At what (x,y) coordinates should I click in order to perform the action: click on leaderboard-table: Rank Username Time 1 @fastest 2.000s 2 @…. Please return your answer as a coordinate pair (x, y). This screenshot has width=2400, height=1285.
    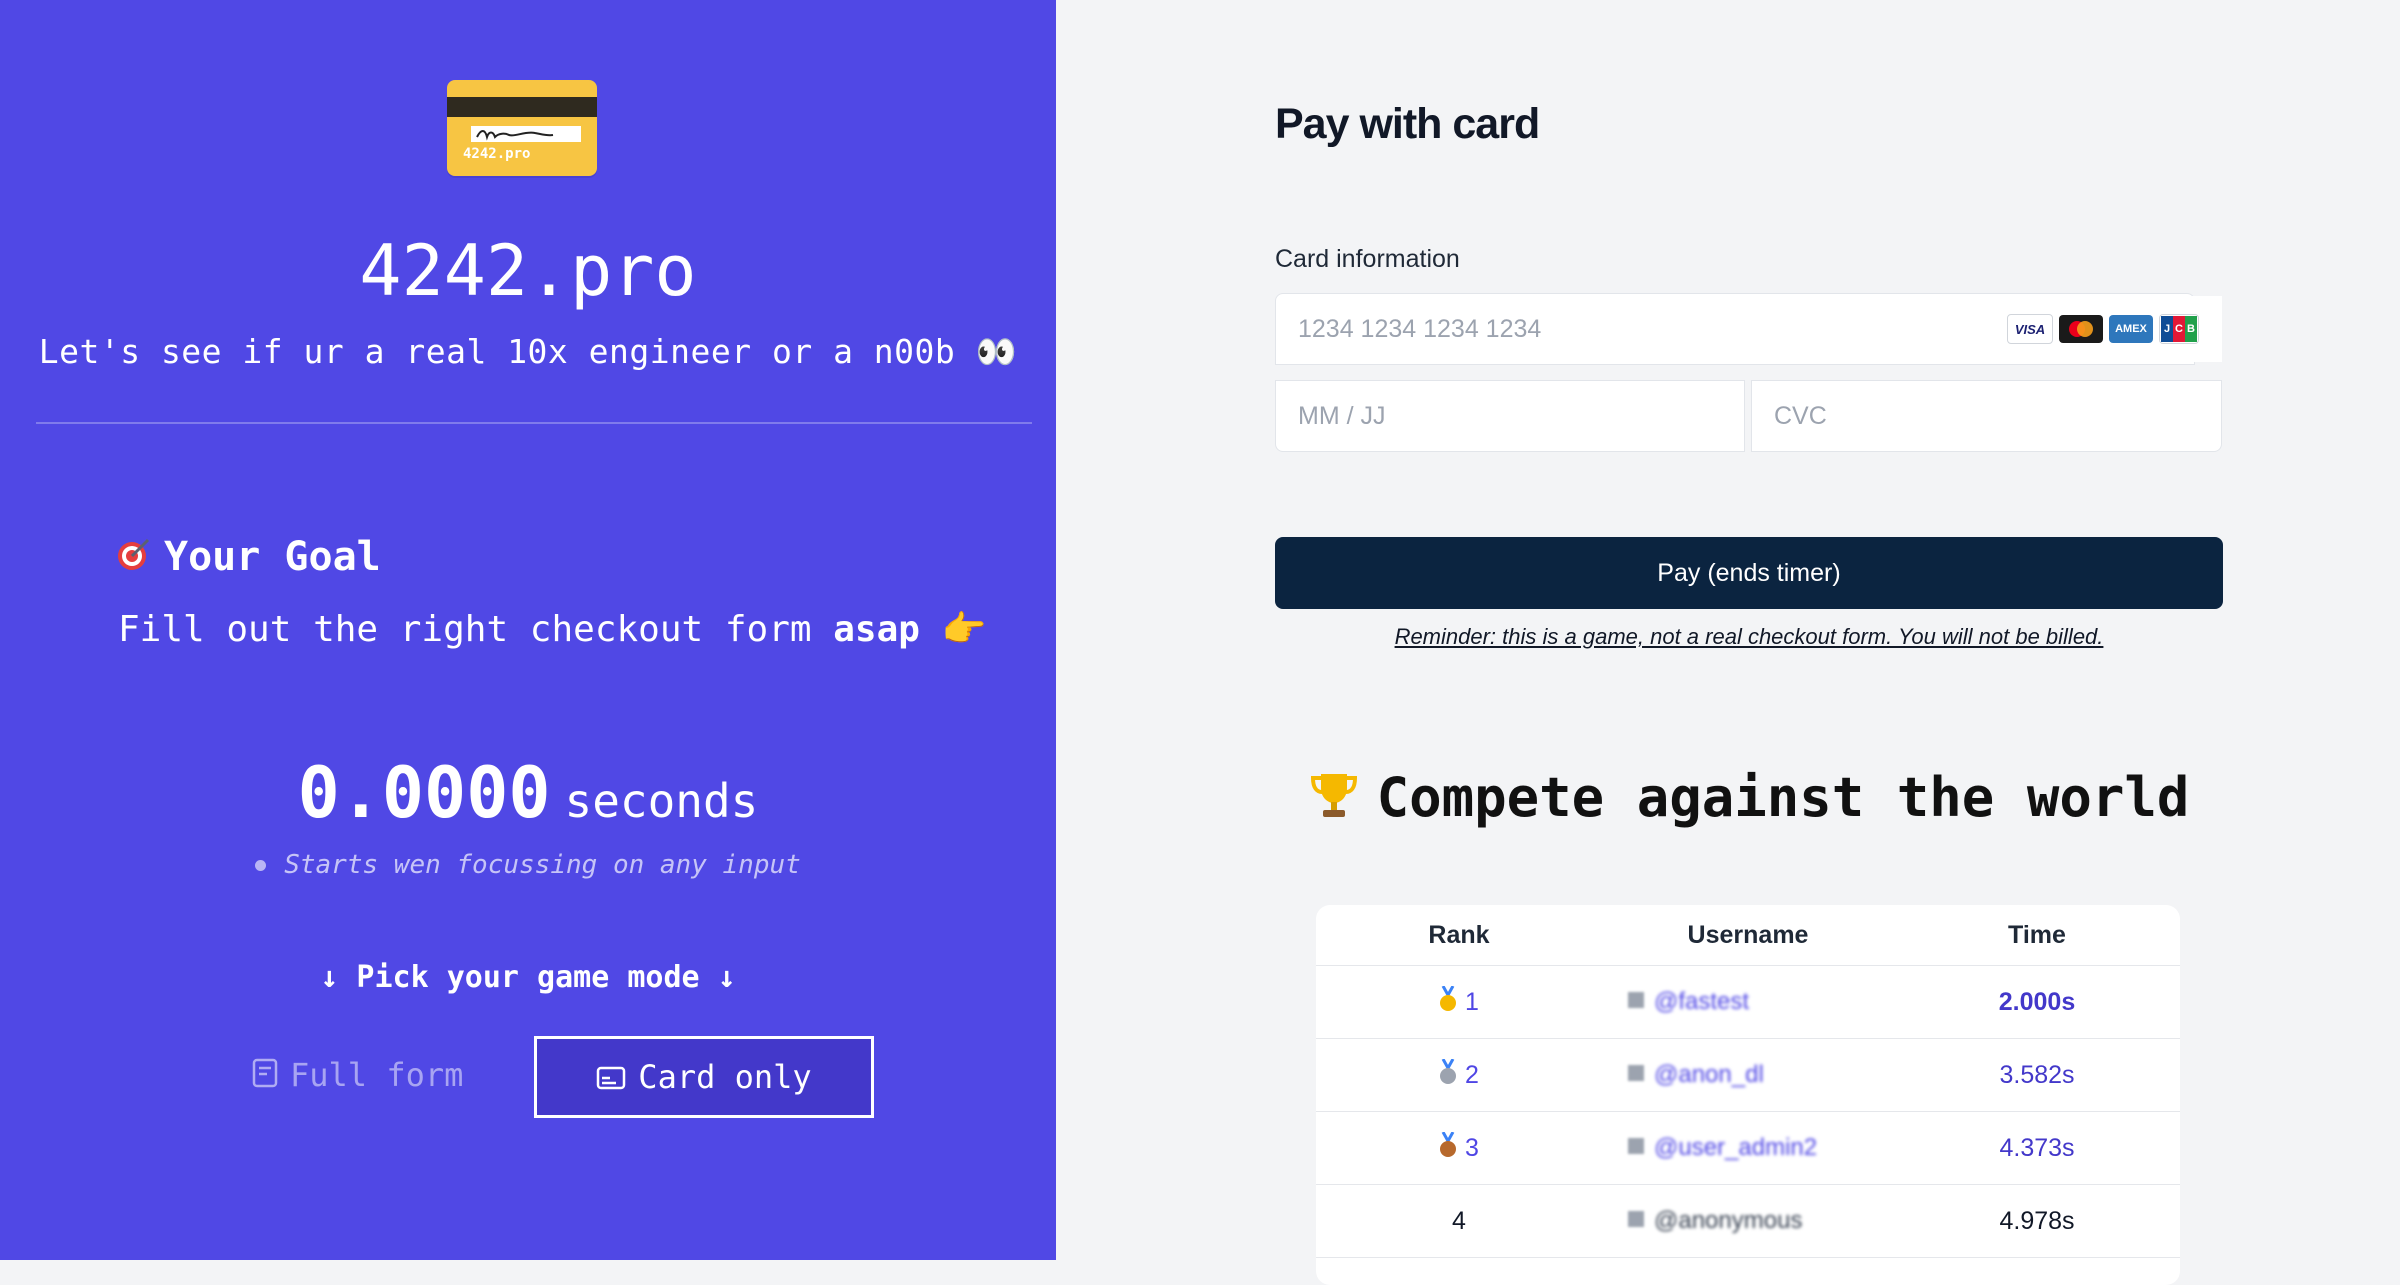
    Looking at the image, I should click on (1748, 1095).